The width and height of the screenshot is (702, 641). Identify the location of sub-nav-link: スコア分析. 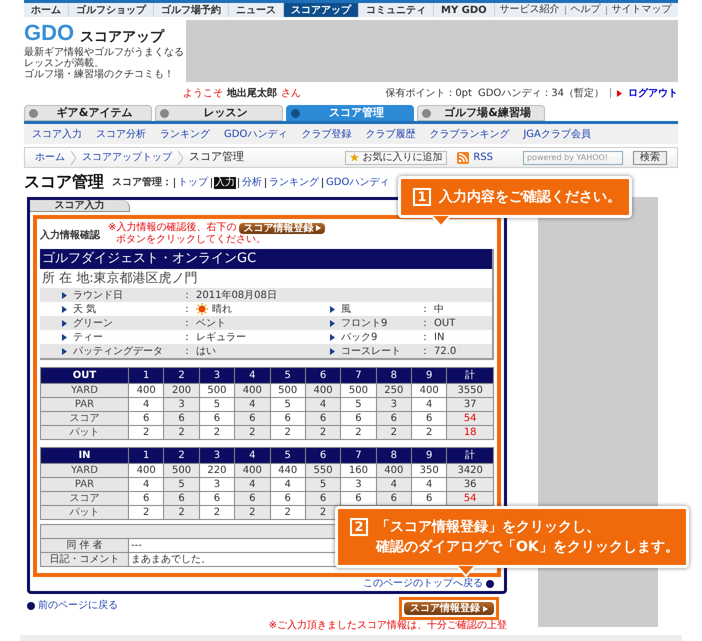
(121, 134).